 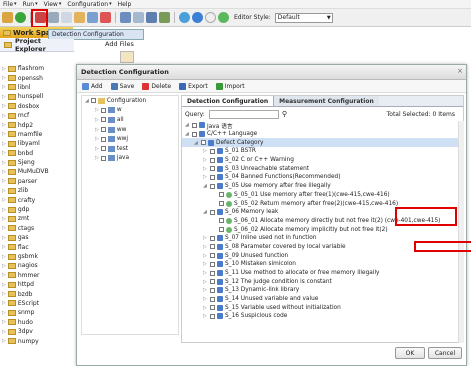 I want to click on project-item: ▷ dosbox, so click(x=37, y=106).